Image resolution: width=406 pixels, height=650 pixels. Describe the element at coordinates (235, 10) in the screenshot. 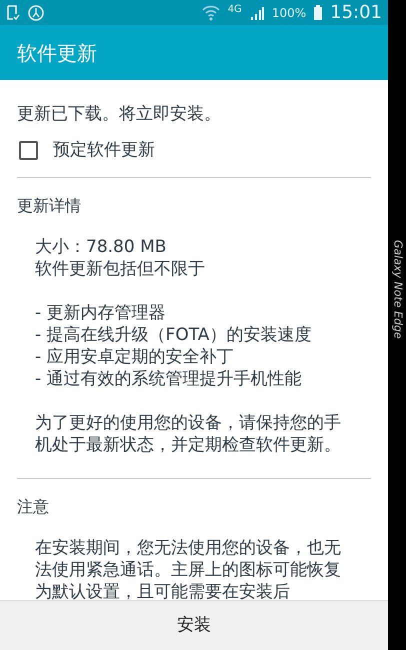

I see `network-type: 4G` at that location.